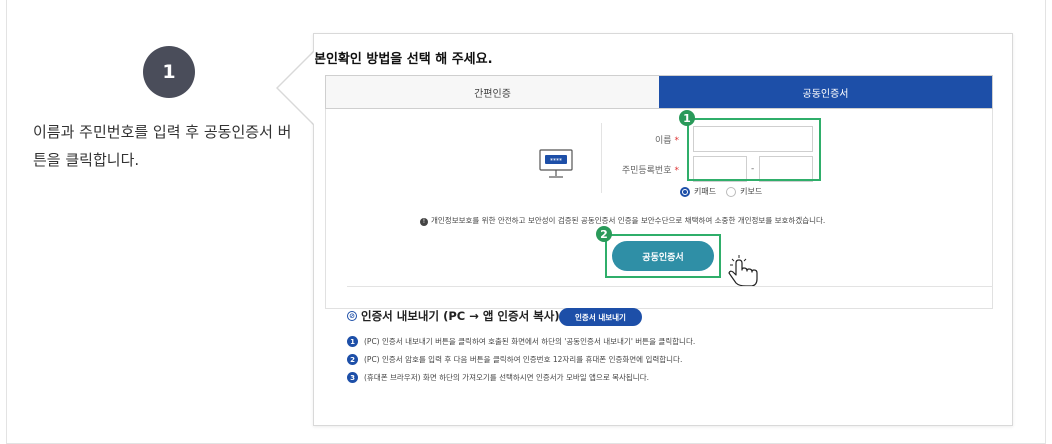 The height and width of the screenshot is (444, 1052). I want to click on callout-badge-1: 1, so click(687, 118).